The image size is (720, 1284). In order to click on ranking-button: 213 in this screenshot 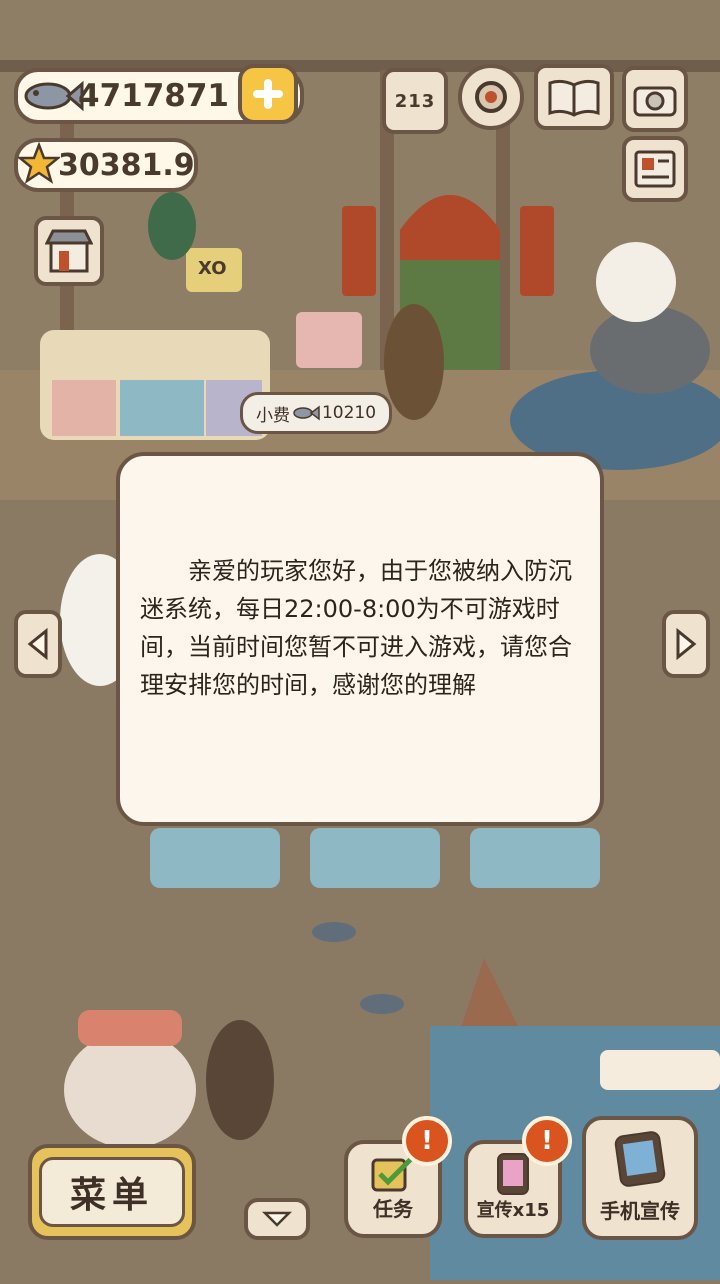, I will do `click(415, 101)`.